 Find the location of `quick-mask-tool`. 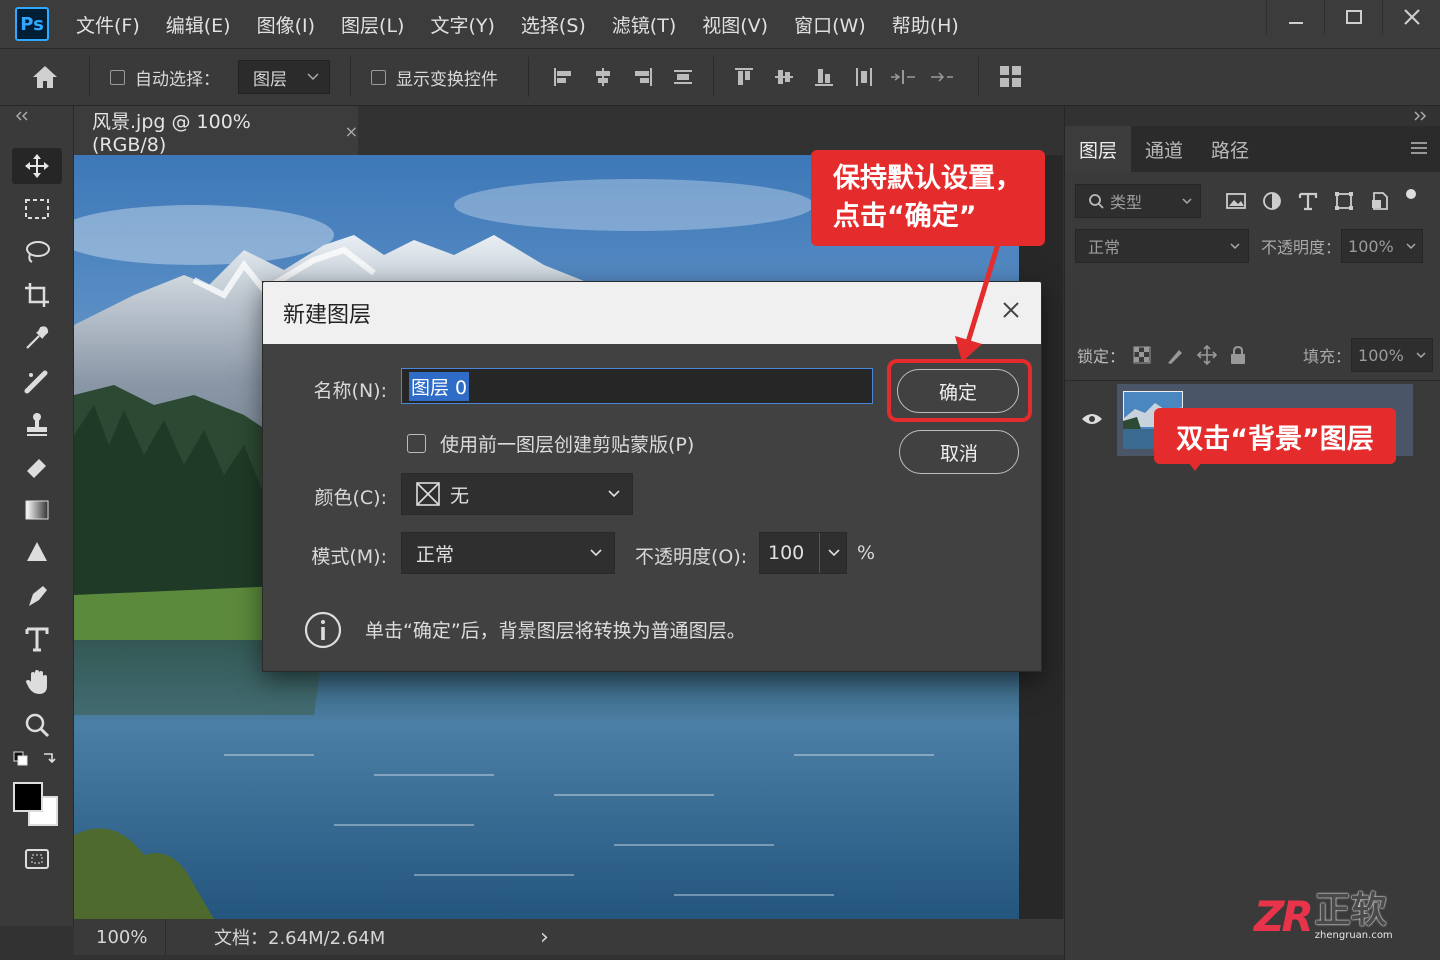

quick-mask-tool is located at coordinates (37, 859).